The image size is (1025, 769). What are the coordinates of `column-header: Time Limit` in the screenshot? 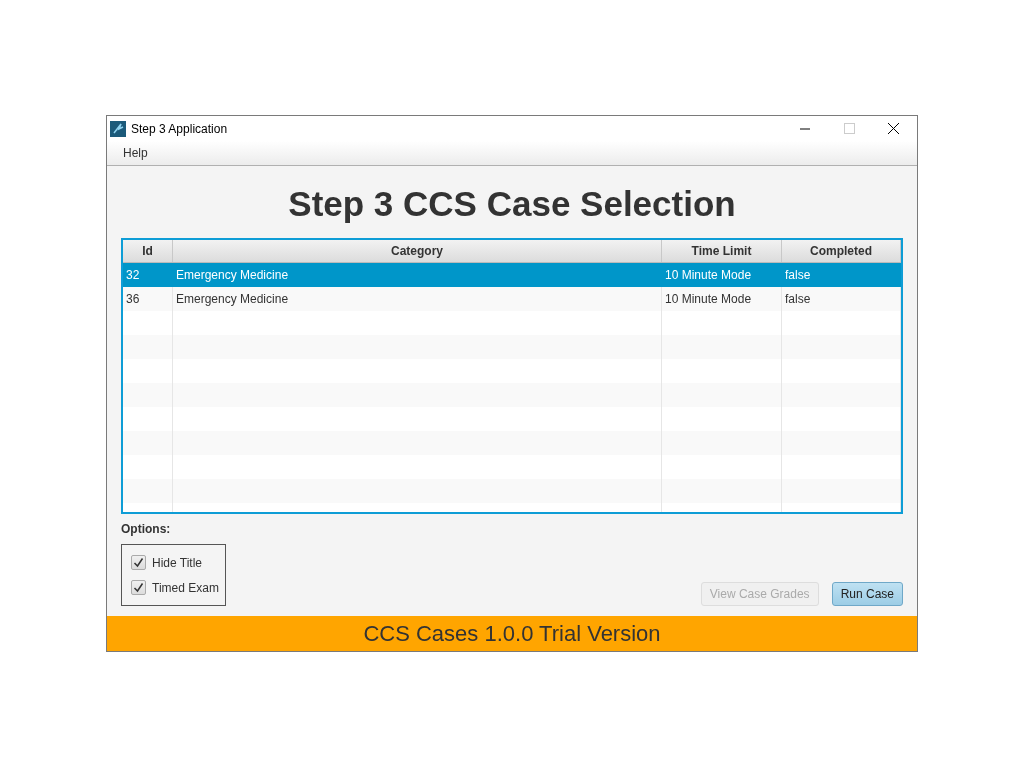 It's located at (722, 251).